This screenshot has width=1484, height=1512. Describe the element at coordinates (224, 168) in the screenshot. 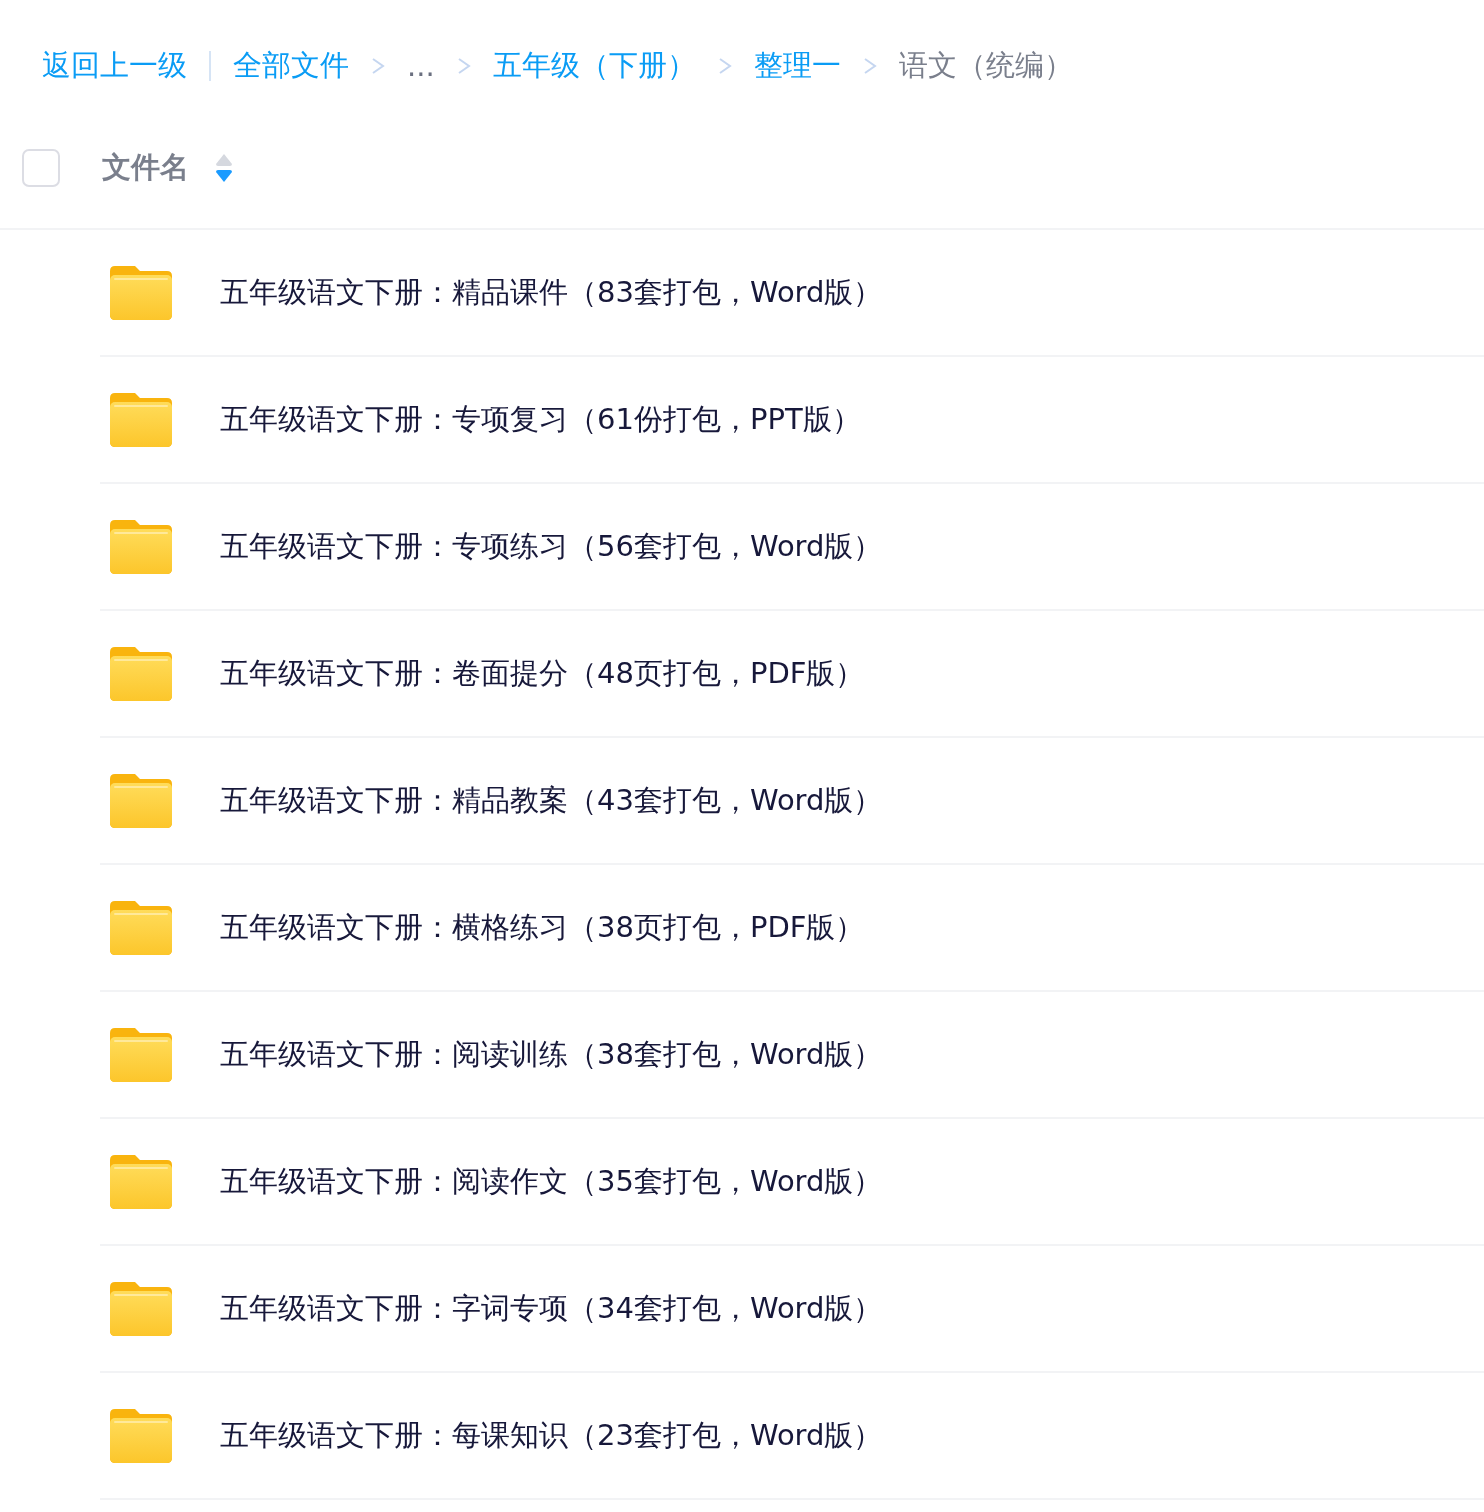

I see `sort-icon` at that location.